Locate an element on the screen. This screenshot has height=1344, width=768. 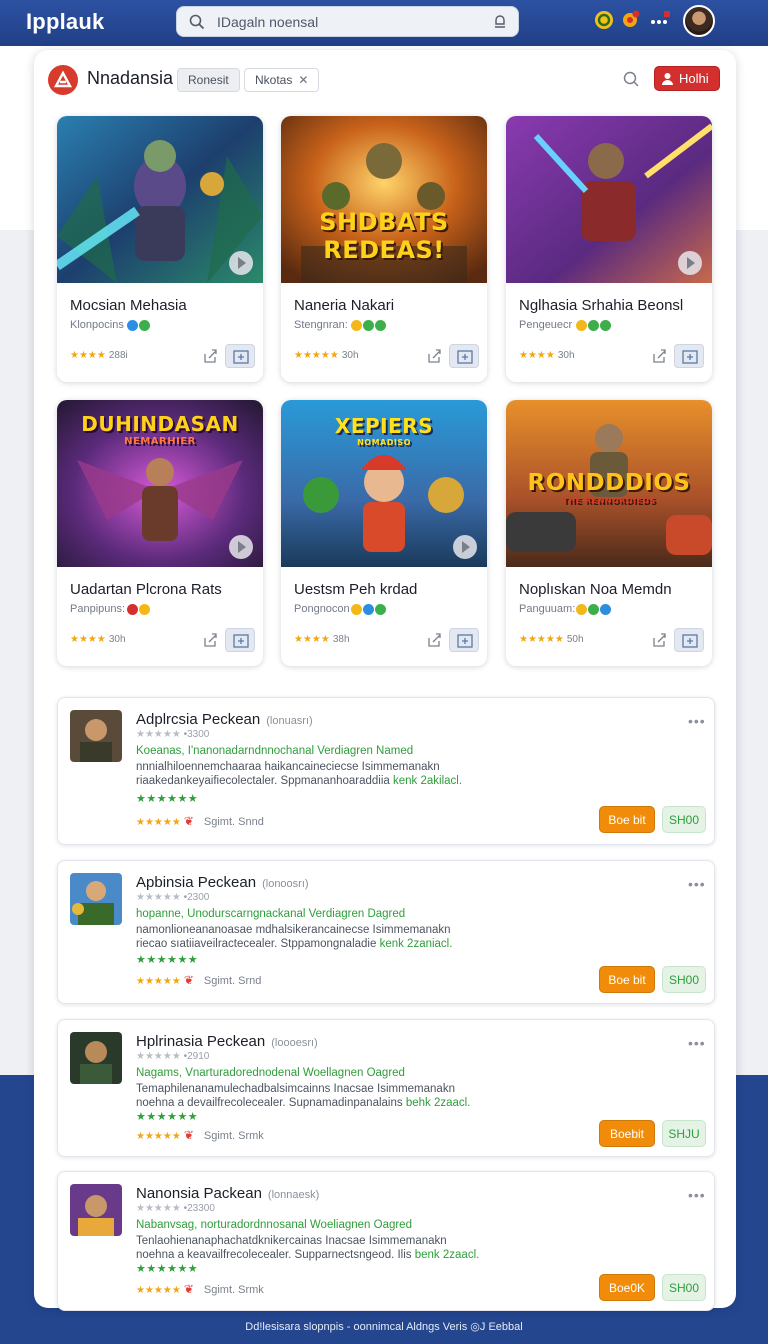
panel-header: Nnadansia Ronesit Nkotas ✕ Holhi is located at coordinates (385, 80).